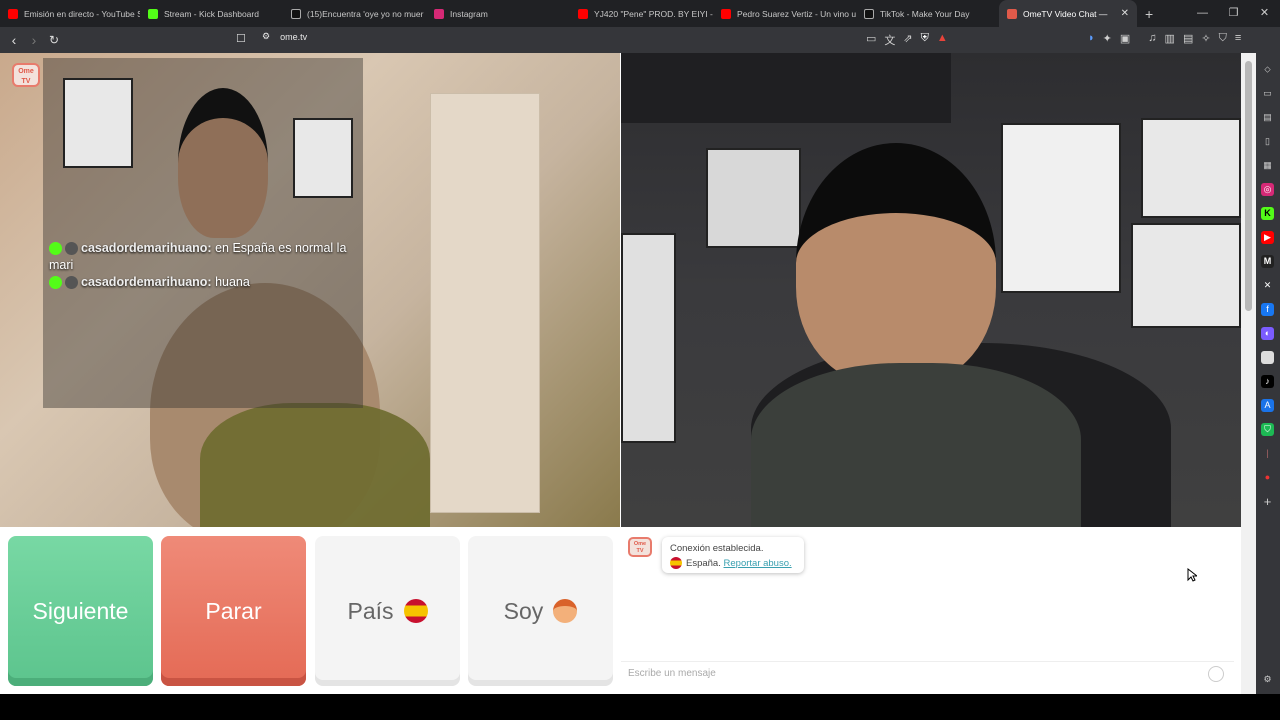 The image size is (1280, 720). I want to click on tab-kick-dashboard: Stream - Kick Dashboard, so click(211, 13).